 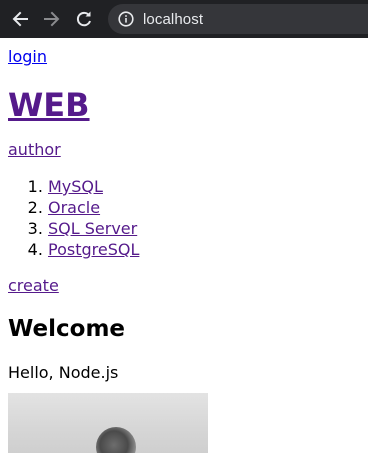 I want to click on list-item: Oracle, so click(x=204, y=207).